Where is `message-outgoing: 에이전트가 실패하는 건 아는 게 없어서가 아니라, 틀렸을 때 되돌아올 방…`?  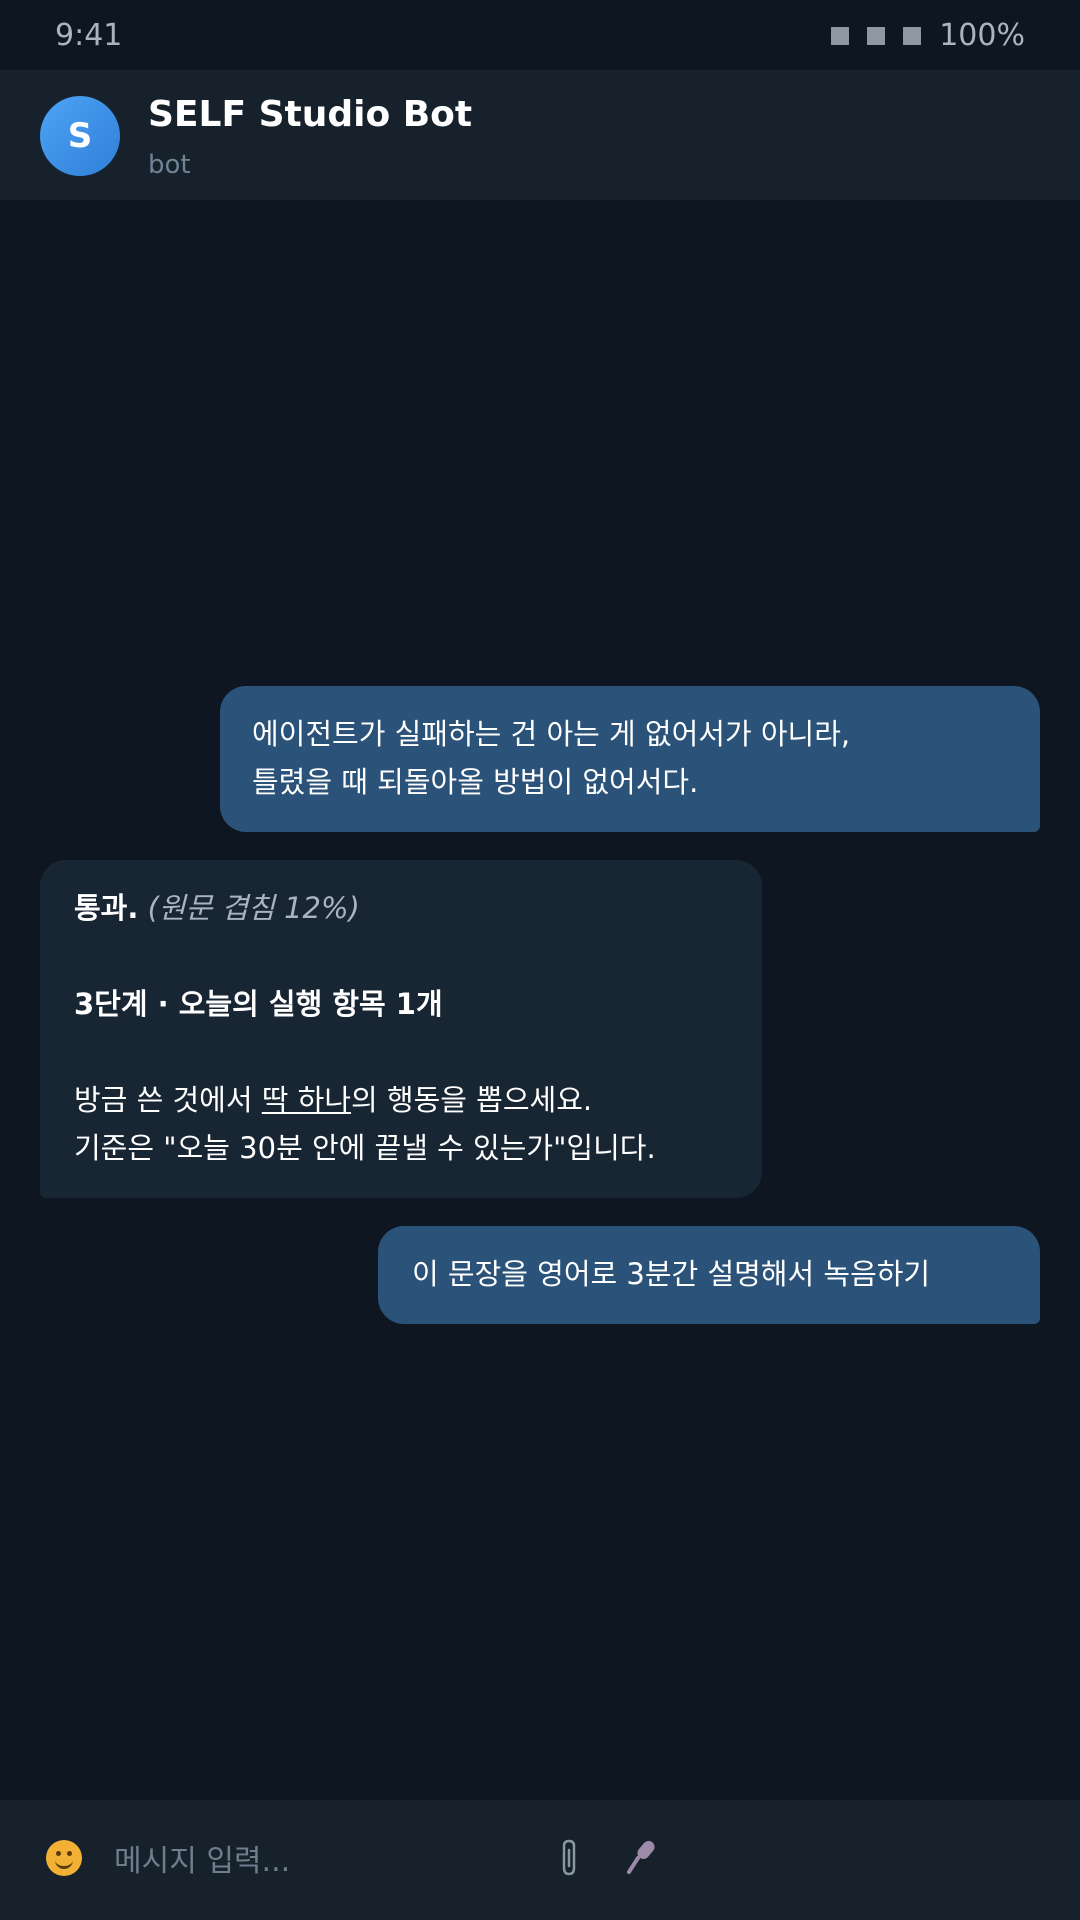
message-outgoing: 에이전트가 실패하는 건 아는 게 없어서가 아니라, 틀렸을 때 되돌아올 방… is located at coordinates (630, 759).